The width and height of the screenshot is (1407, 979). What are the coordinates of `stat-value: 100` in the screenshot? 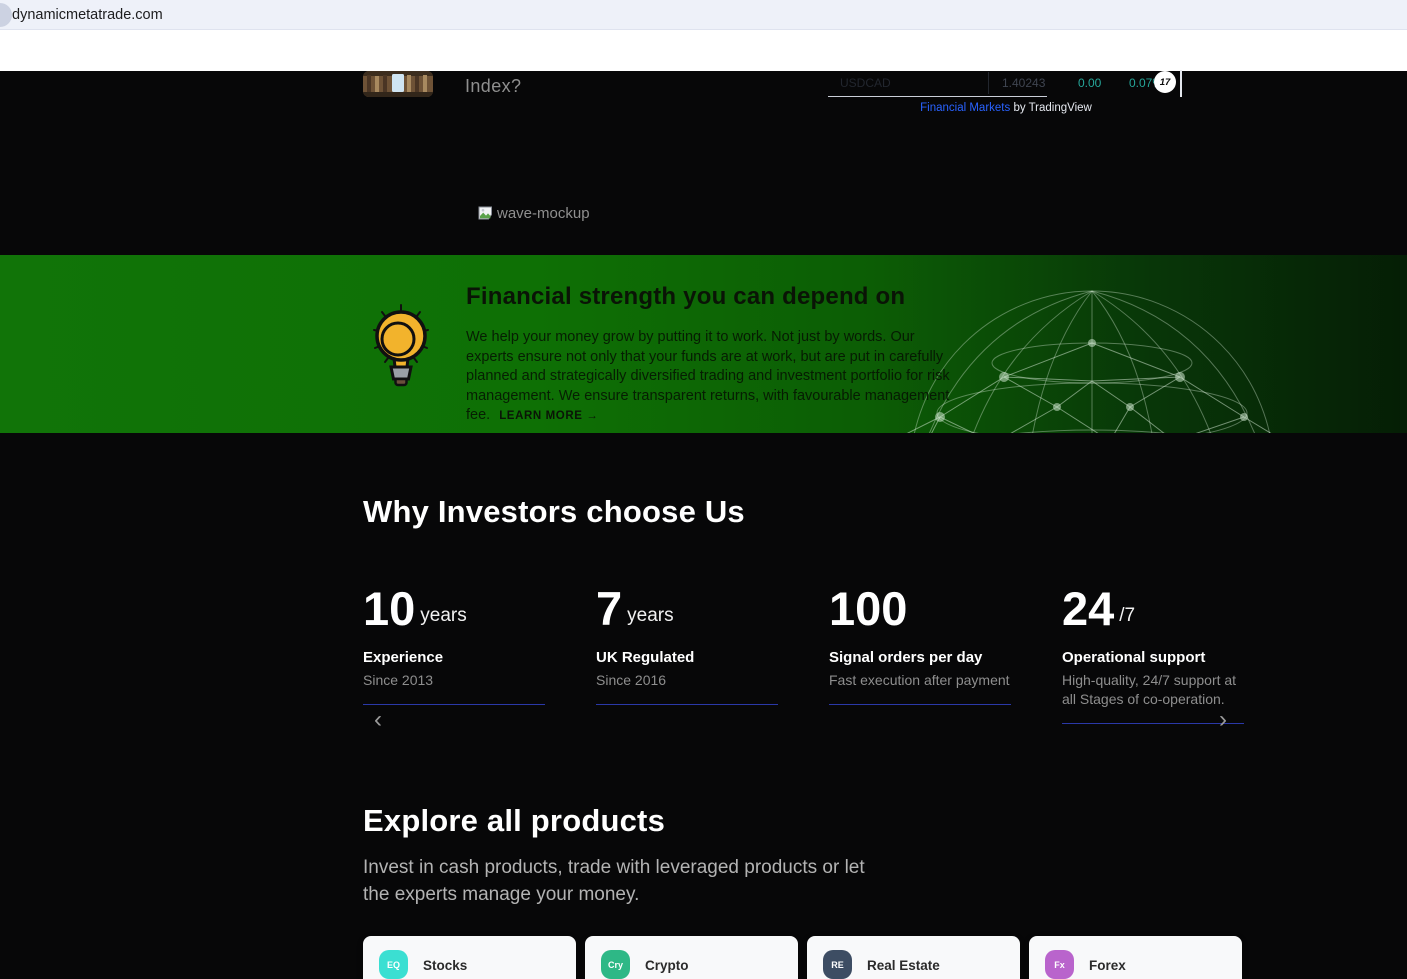 It's located at (868, 608).